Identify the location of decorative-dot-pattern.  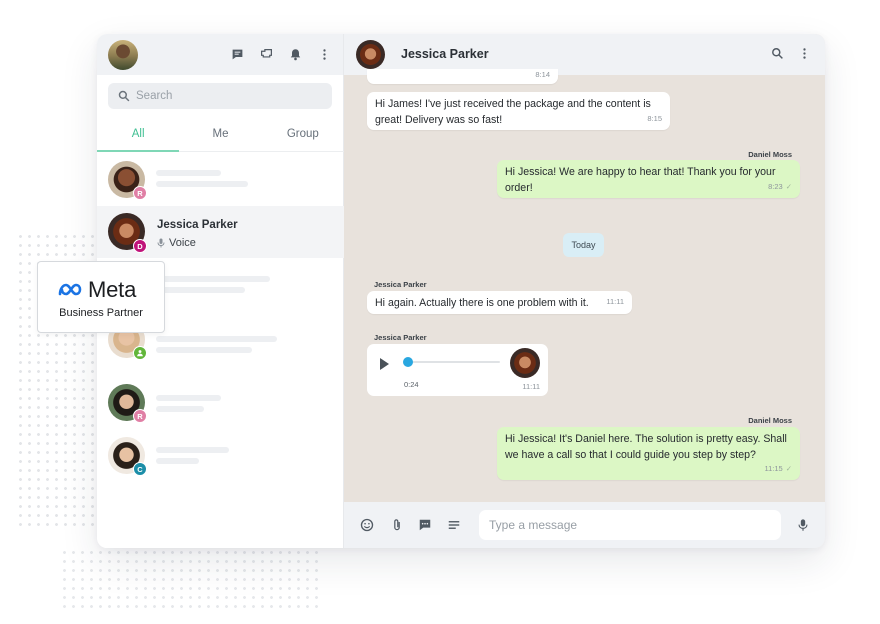
(190, 578).